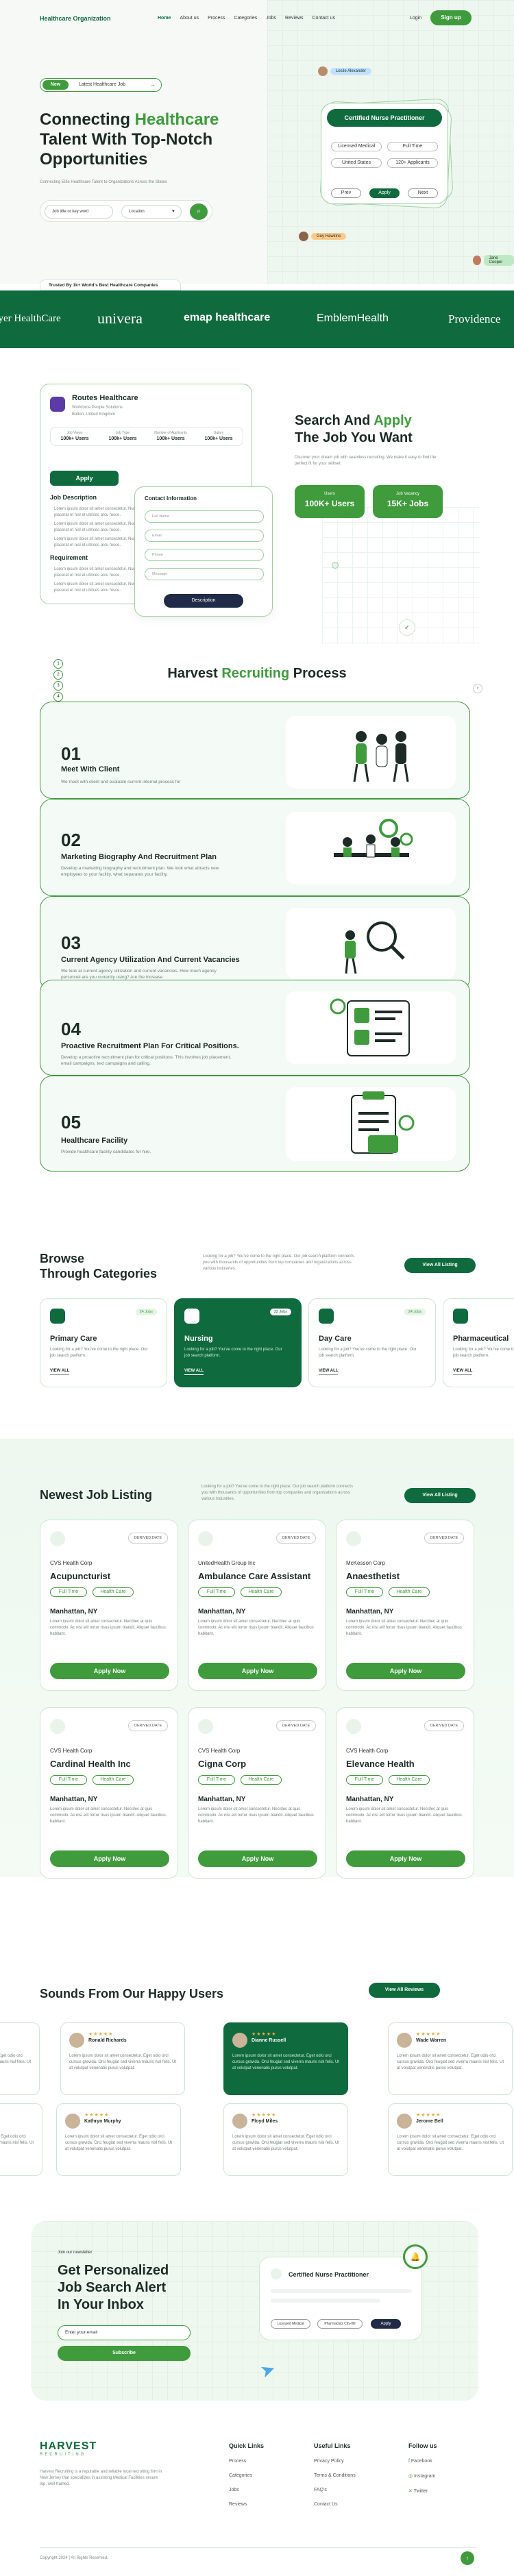 The height and width of the screenshot is (2576, 514). Describe the element at coordinates (171, 436) in the screenshot. I see `stat-item: Number of Applicants 100k+ Users` at that location.